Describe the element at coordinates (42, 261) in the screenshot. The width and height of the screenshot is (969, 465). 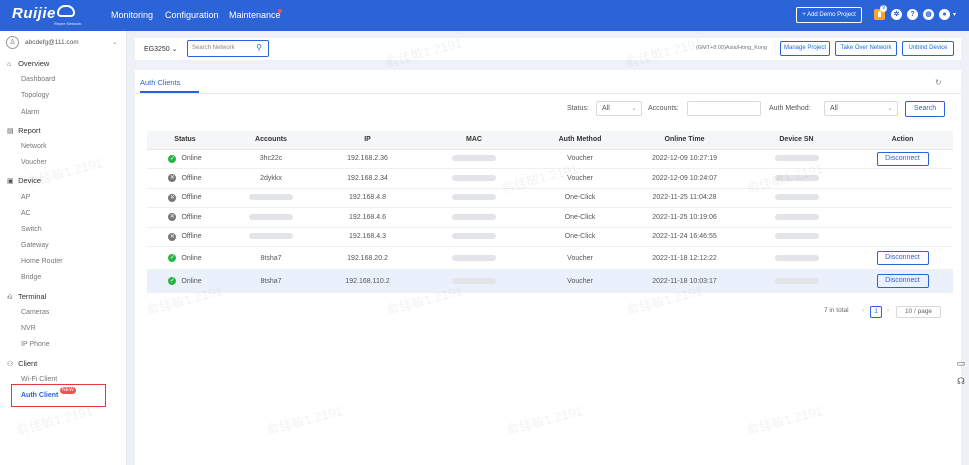
I see `sidebar-item-home-router: Home Router` at that location.